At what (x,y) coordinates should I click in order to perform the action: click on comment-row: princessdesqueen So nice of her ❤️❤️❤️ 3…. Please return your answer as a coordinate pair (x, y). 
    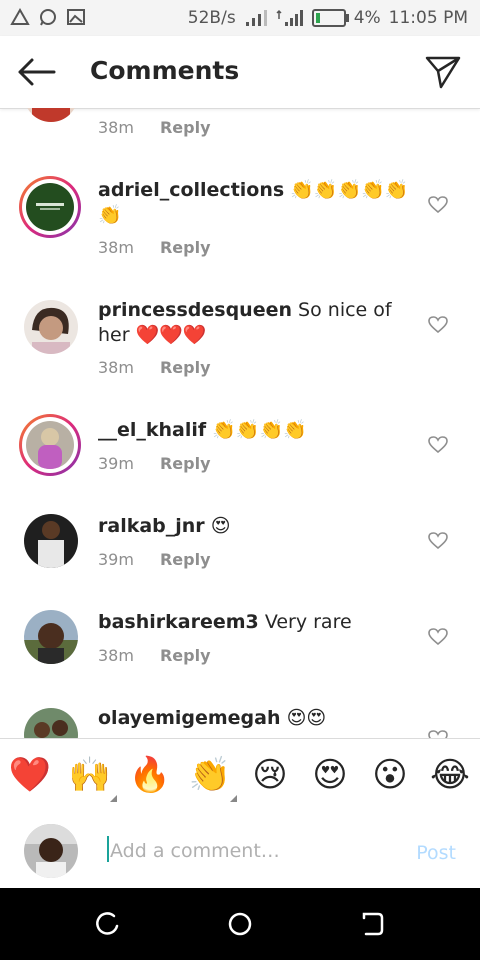
    Looking at the image, I should click on (240, 348).